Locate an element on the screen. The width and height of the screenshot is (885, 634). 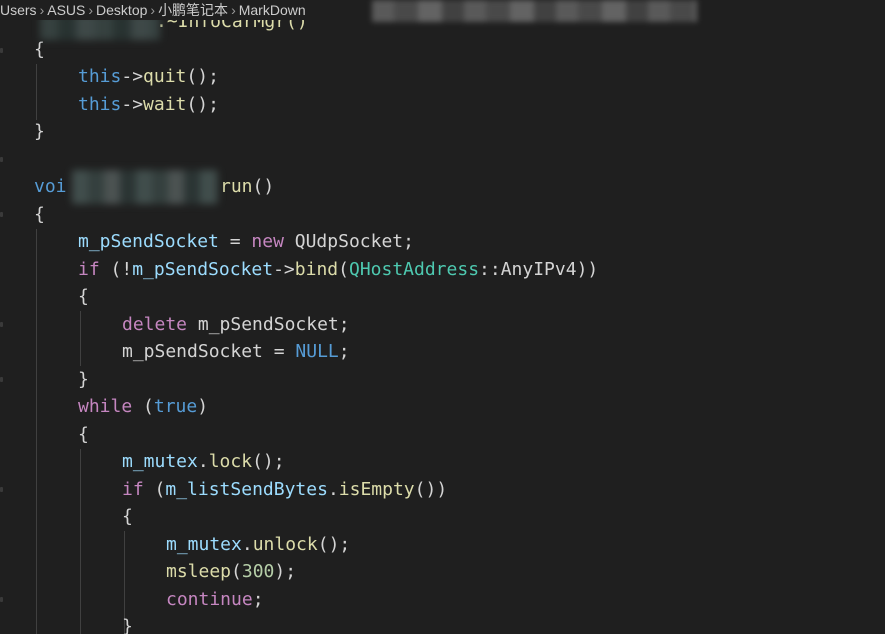
code-token: m_listSendBytes is located at coordinates (246, 489).